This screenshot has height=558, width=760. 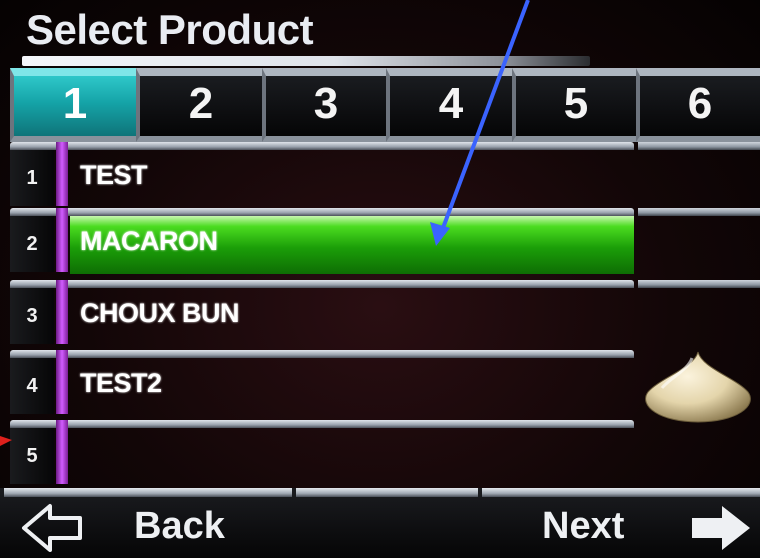 I want to click on tab-2: 2, so click(x=199, y=105).